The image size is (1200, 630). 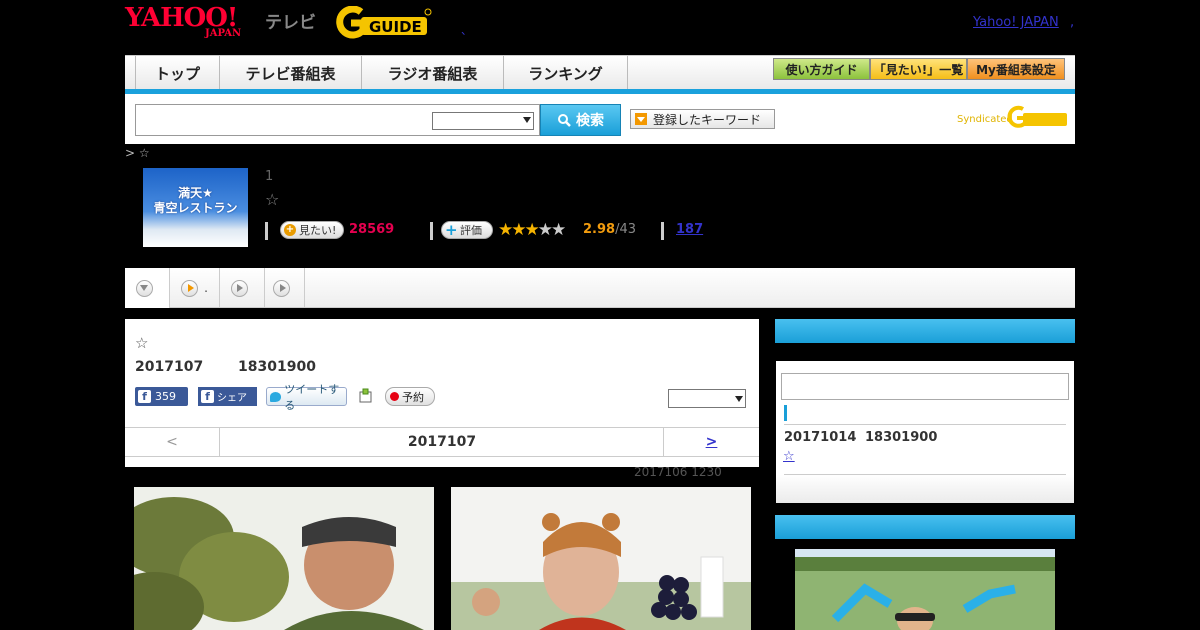 I want to click on episode-time: 18301900, so click(x=277, y=367).